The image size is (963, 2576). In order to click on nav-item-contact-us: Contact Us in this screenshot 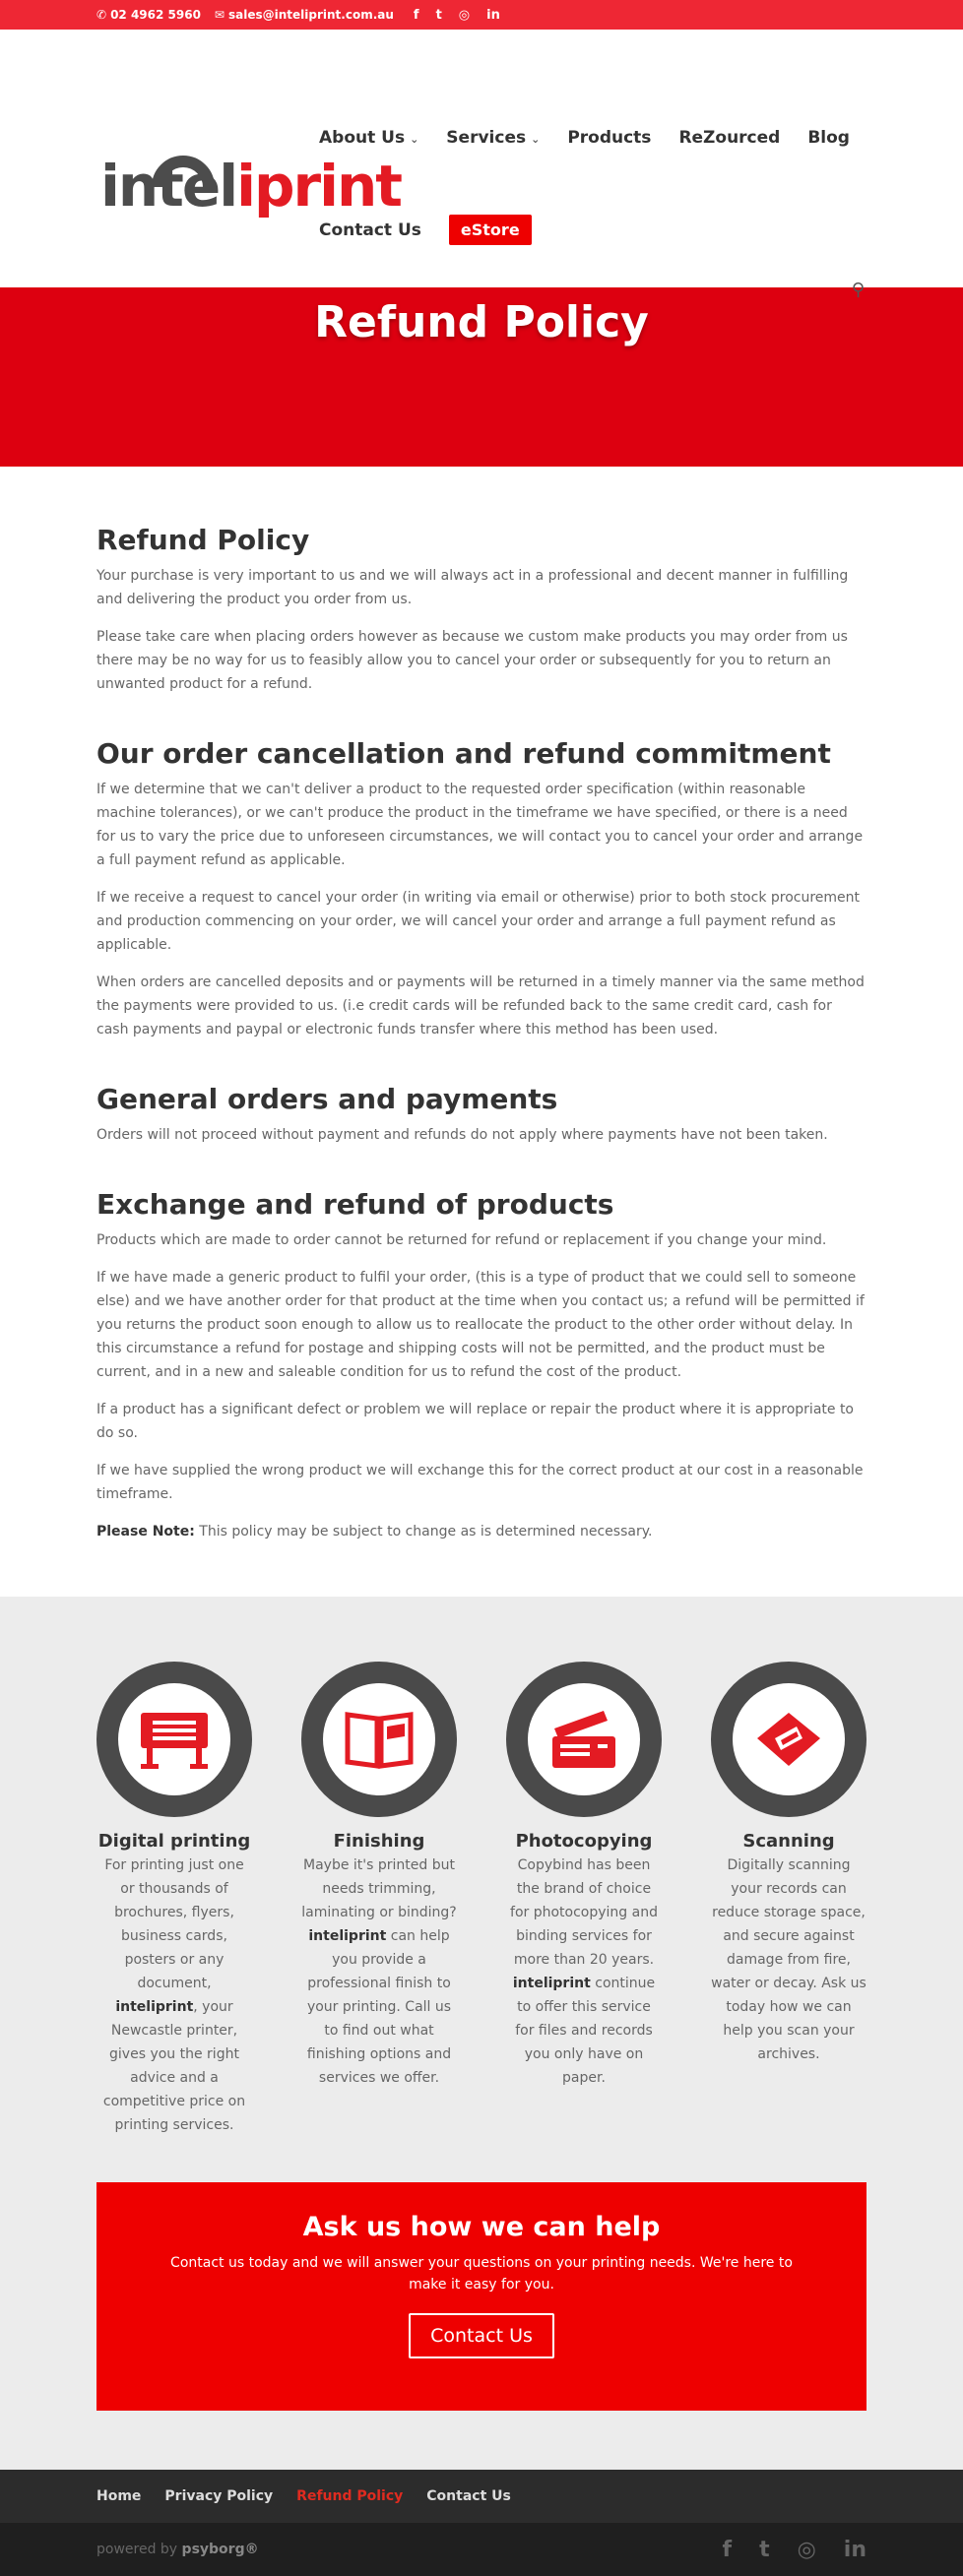, I will do `click(370, 230)`.